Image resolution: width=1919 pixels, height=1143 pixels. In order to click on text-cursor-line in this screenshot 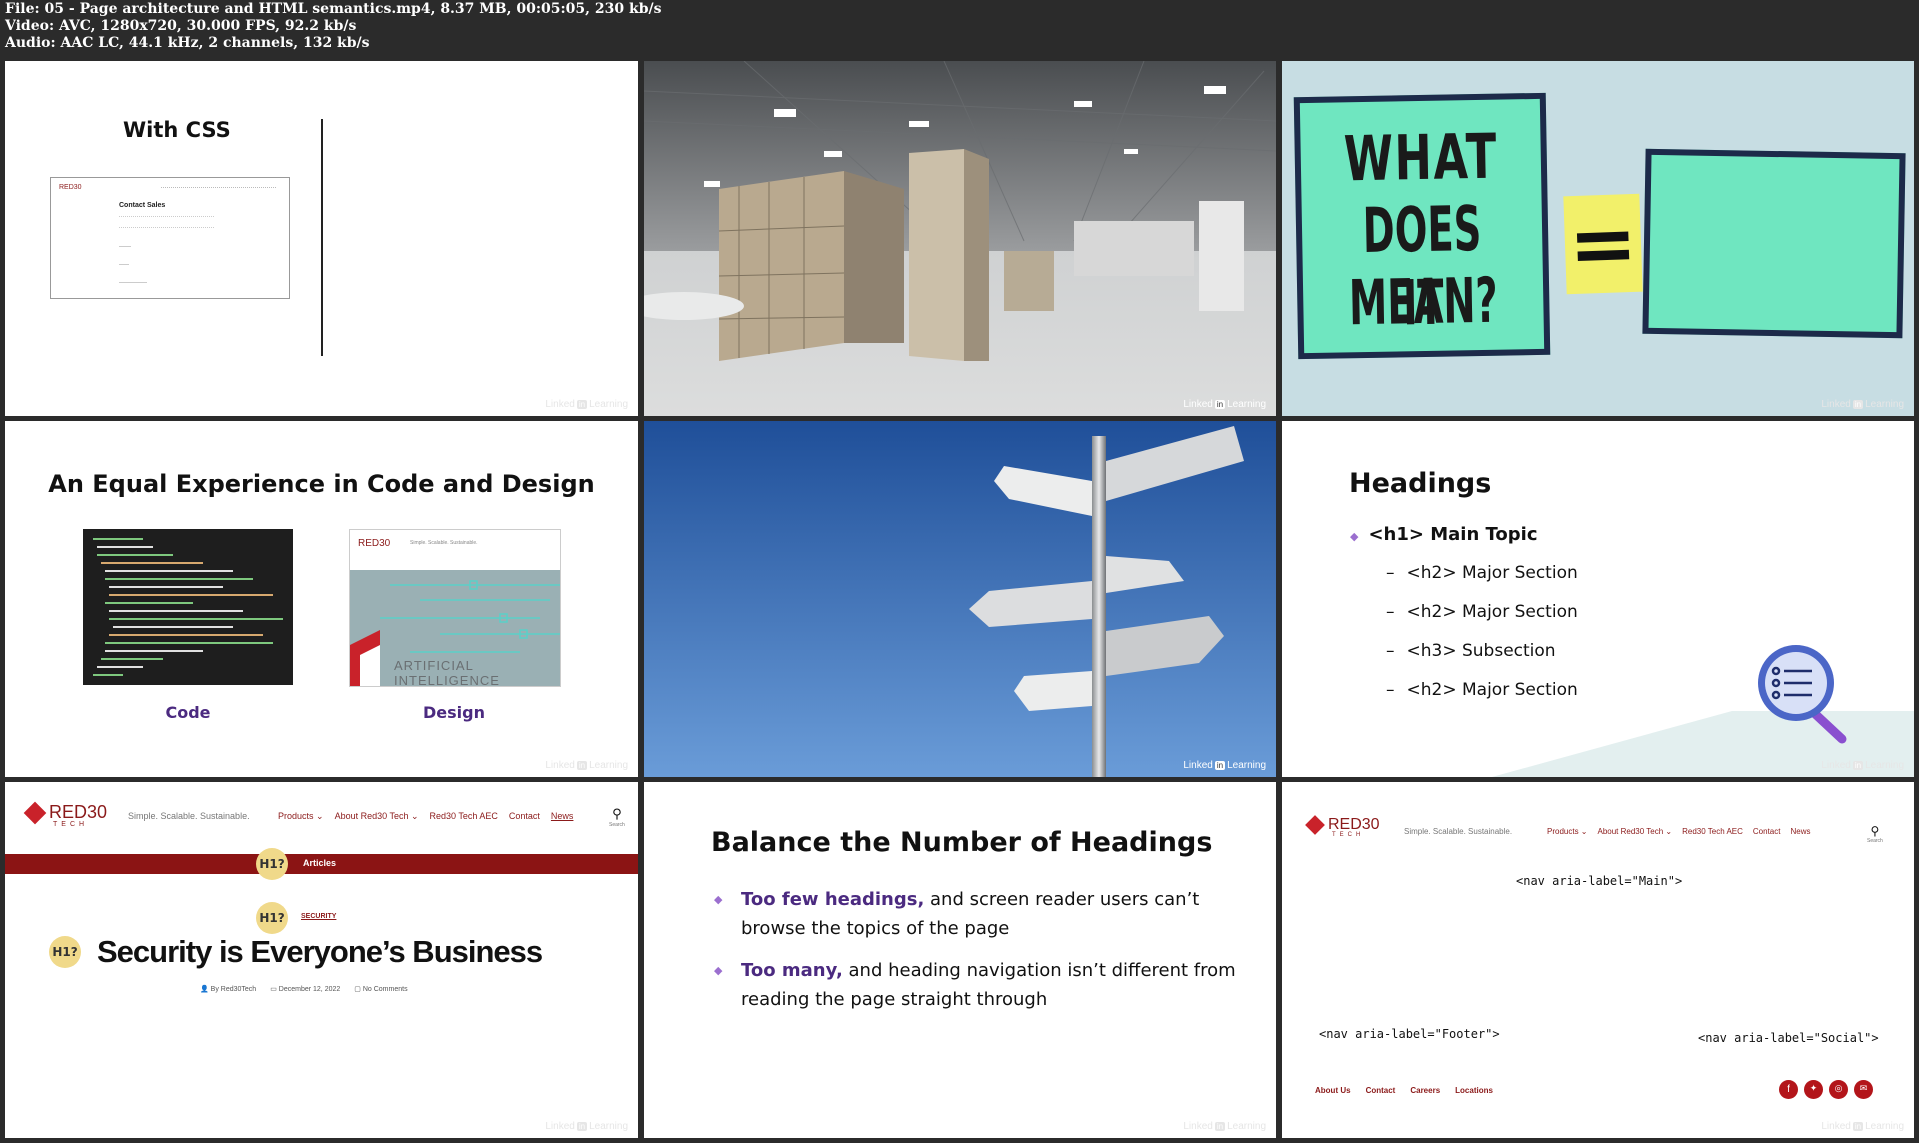, I will do `click(322, 237)`.